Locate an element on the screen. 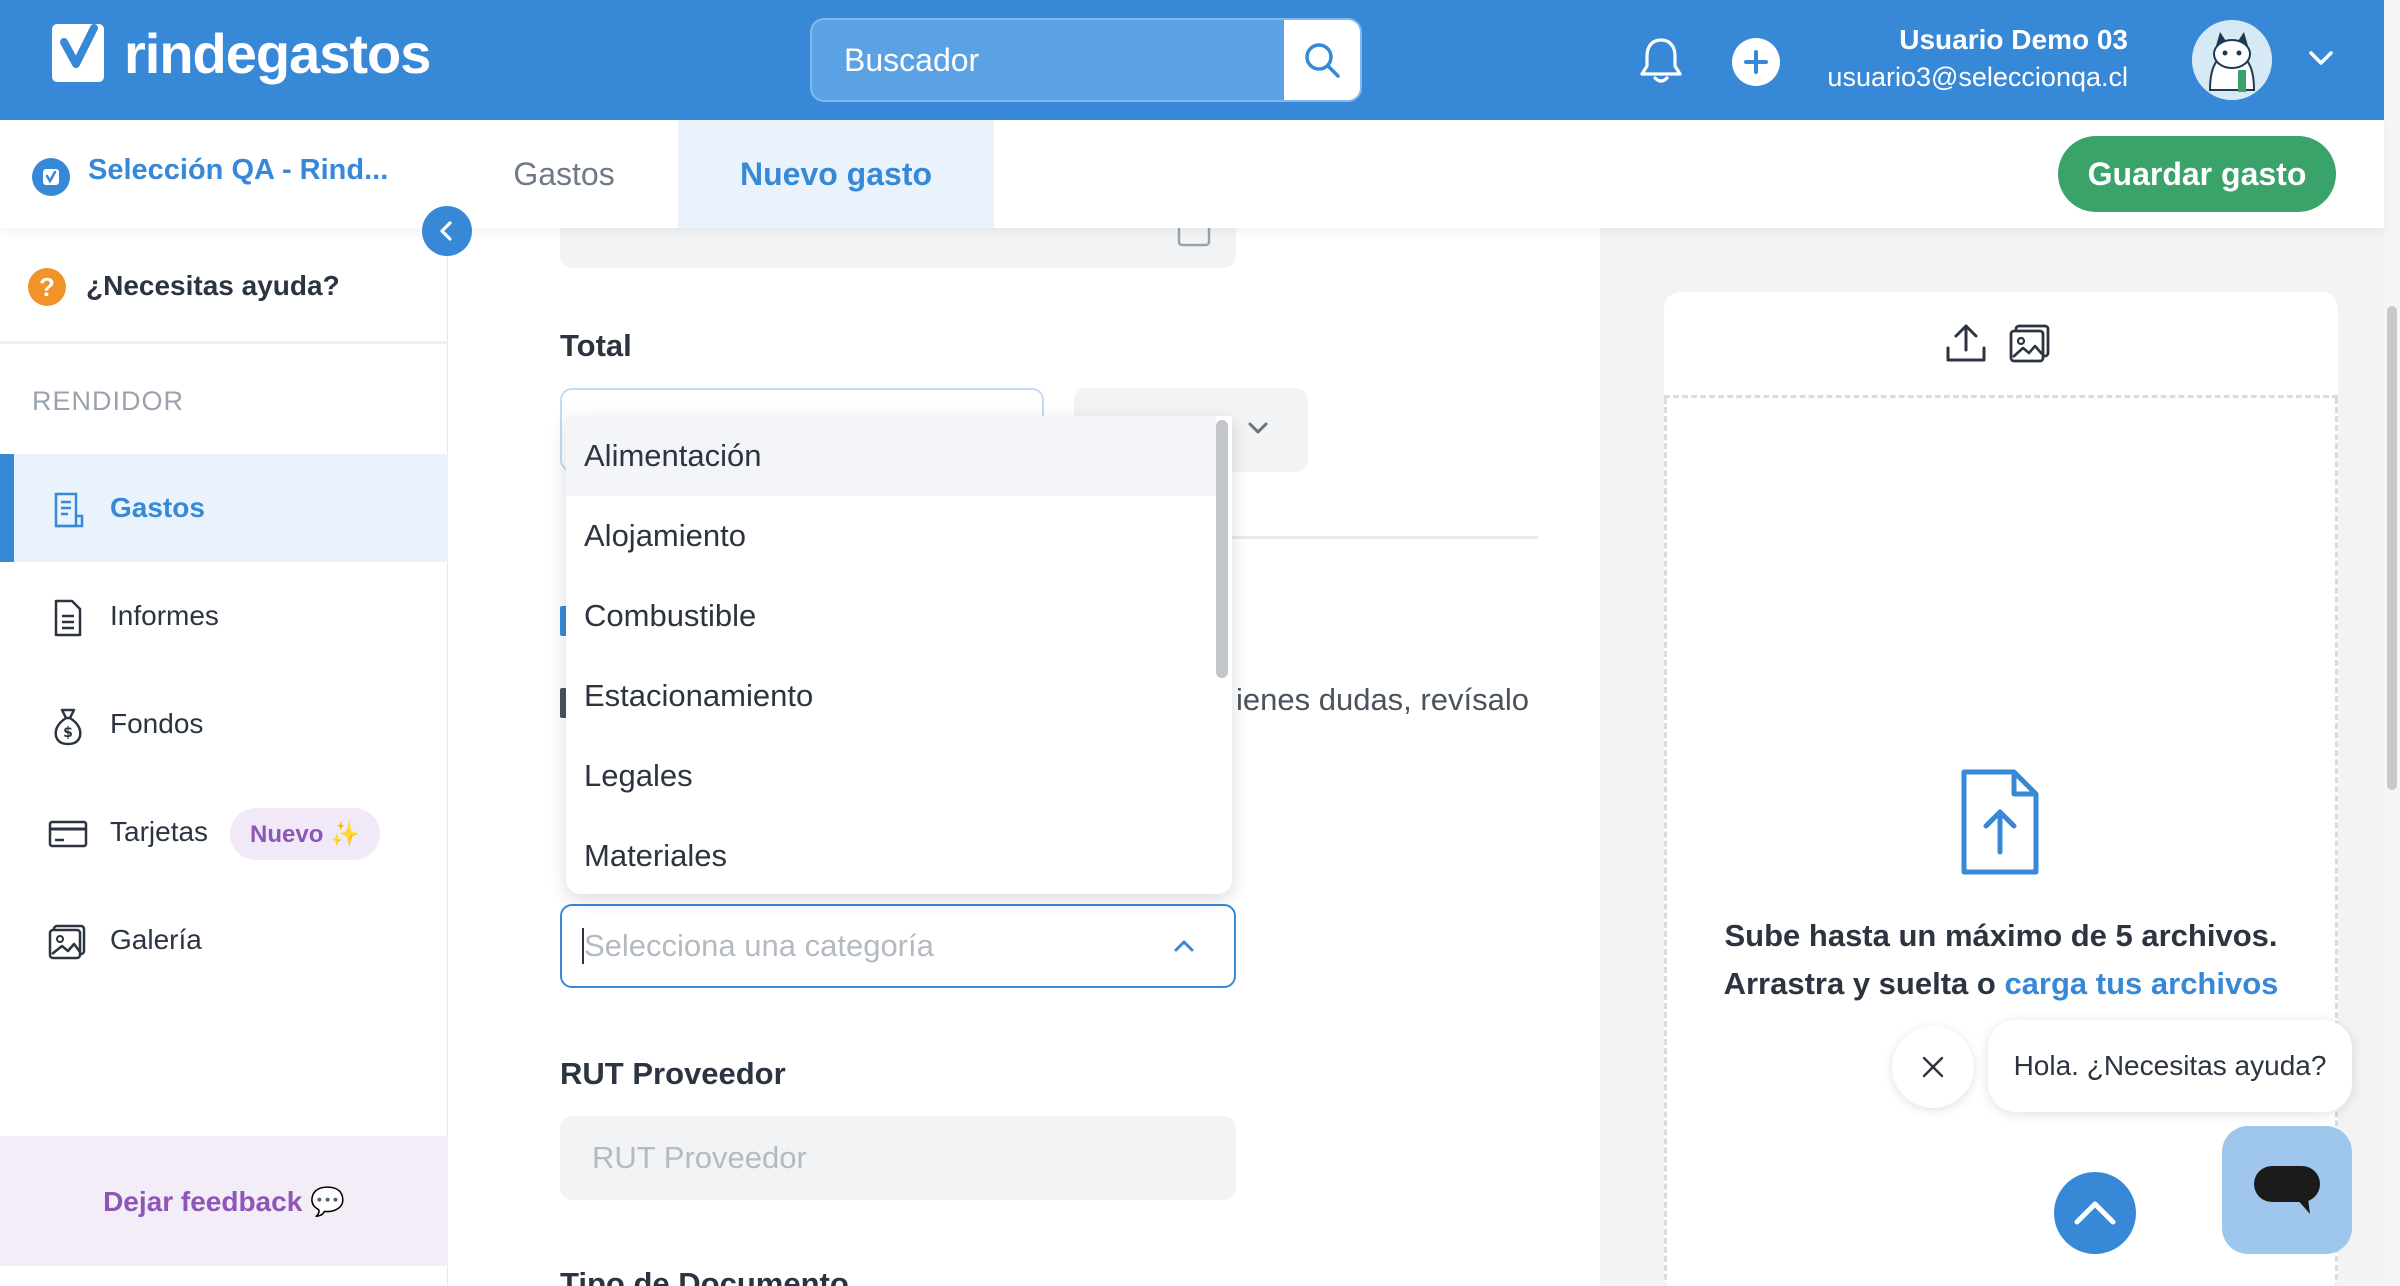  cat-avatar-icon is located at coordinates (2232, 60).